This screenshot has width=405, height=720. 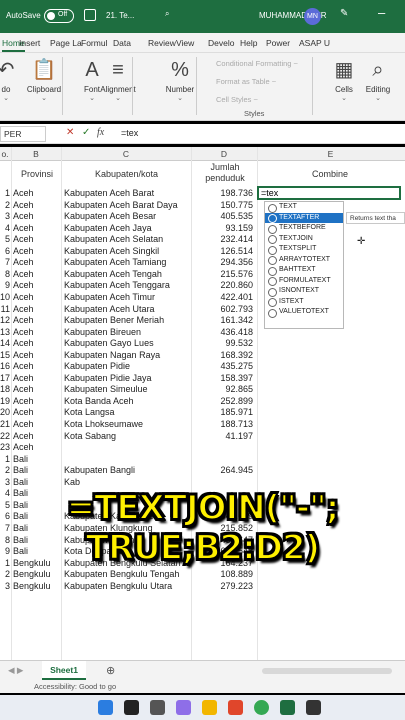 I want to click on row-number-cell: 17, so click(x=5, y=378).